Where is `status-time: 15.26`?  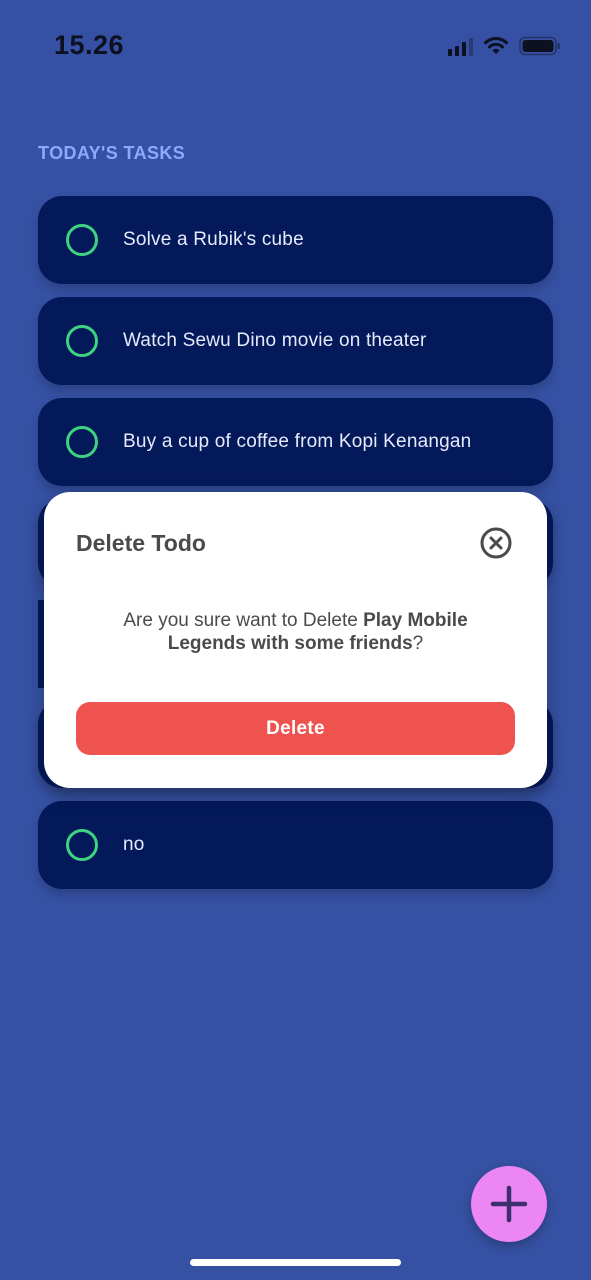 status-time: 15.26 is located at coordinates (89, 45).